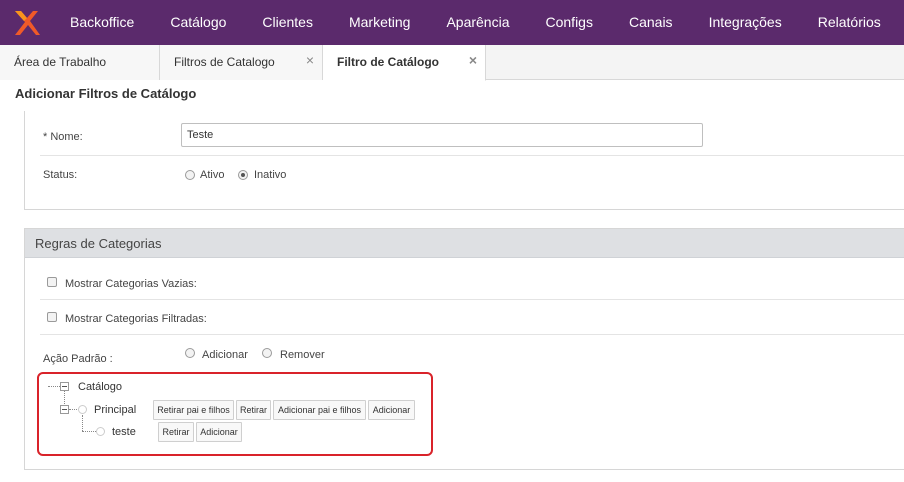  Describe the element at coordinates (106, 93) in the screenshot. I see `page-title: Adicionar Filtros de Catálogo` at that location.